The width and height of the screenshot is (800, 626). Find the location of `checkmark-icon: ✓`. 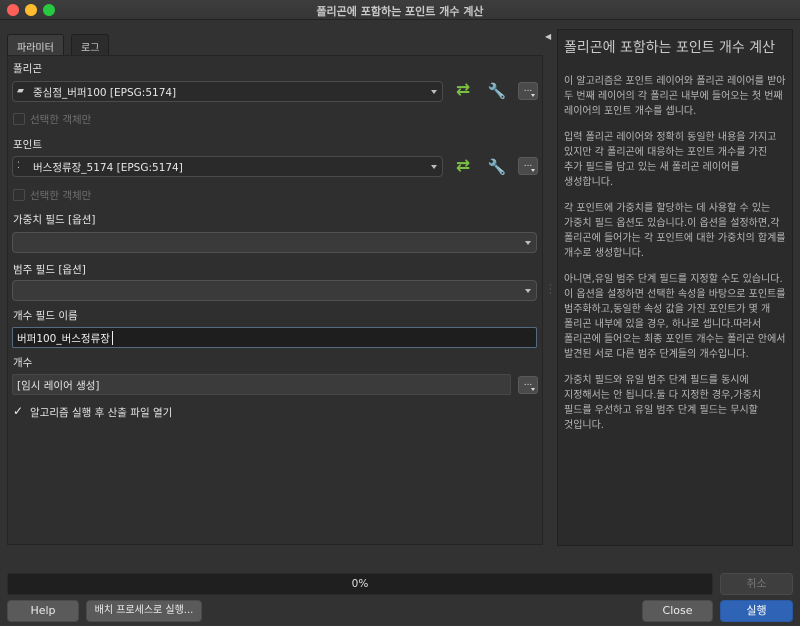

checkmark-icon: ✓ is located at coordinates (18, 411).